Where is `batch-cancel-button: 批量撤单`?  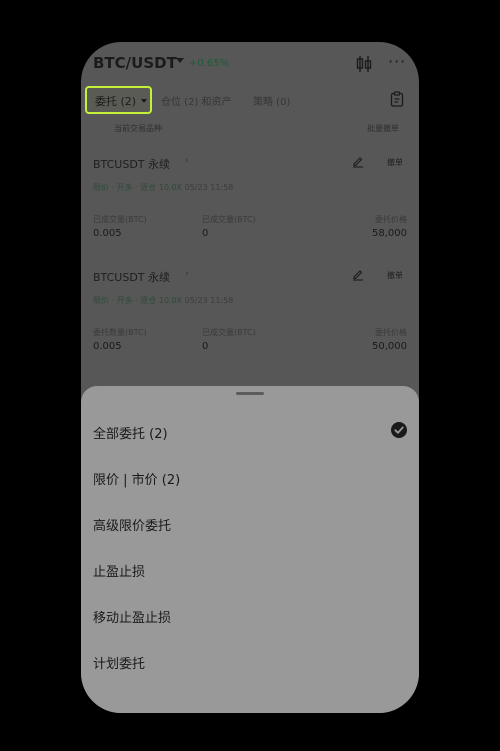 batch-cancel-button: 批量撤单 is located at coordinates (383, 128).